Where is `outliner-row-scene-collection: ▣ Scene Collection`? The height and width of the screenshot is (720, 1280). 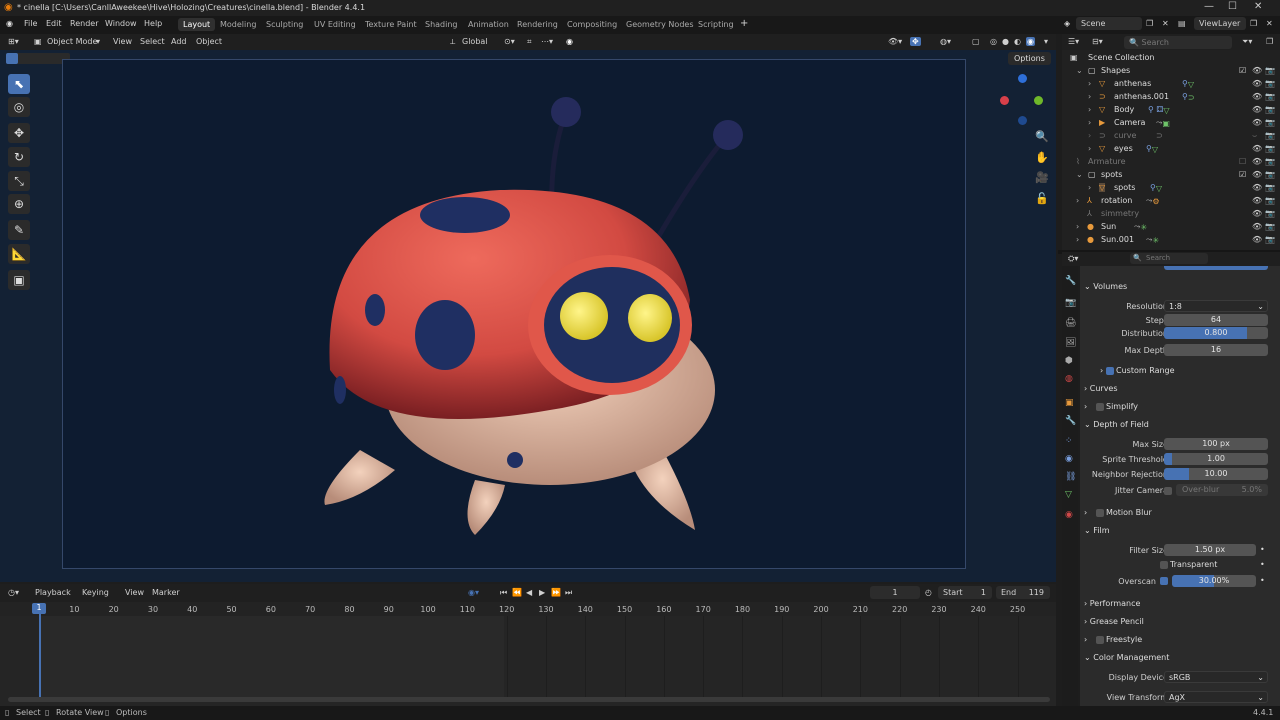 outliner-row-scene-collection: ▣ Scene Collection is located at coordinates (1171, 58).